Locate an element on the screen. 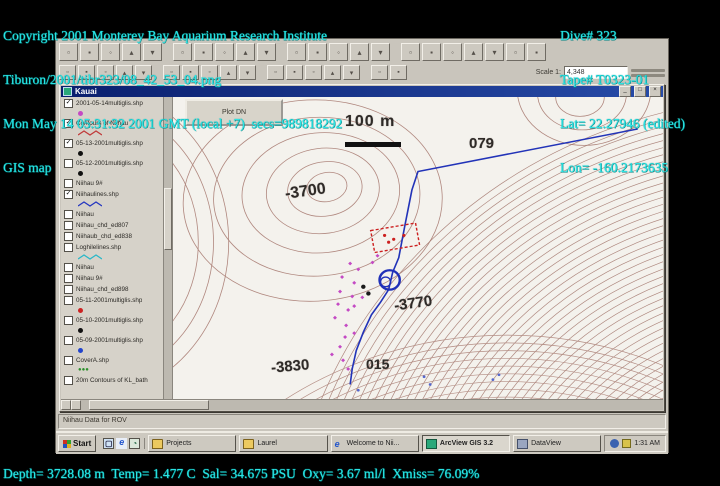 The height and width of the screenshot is (486, 720). legend-item: Niihau_chd_ed807 is located at coordinates (113, 225).